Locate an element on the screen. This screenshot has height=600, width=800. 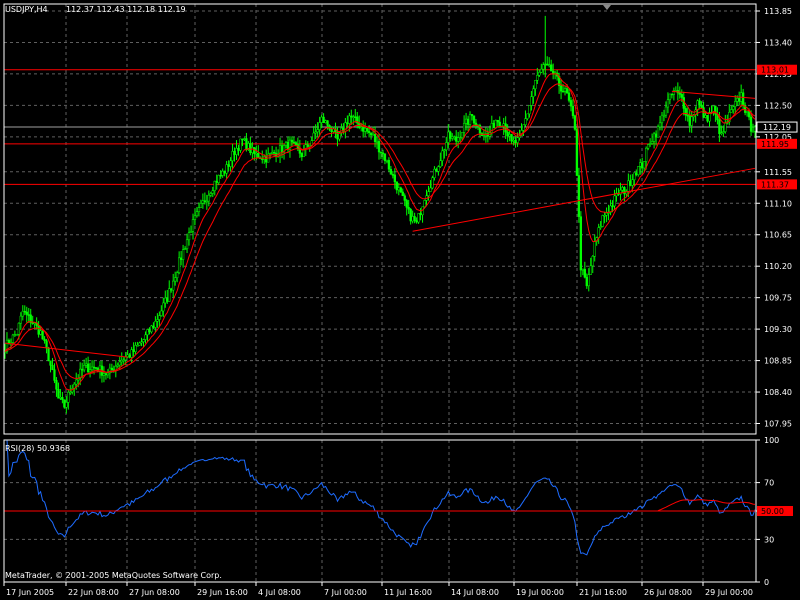
time-tick-label: 7 Jul 00:00 is located at coordinates (345, 592).